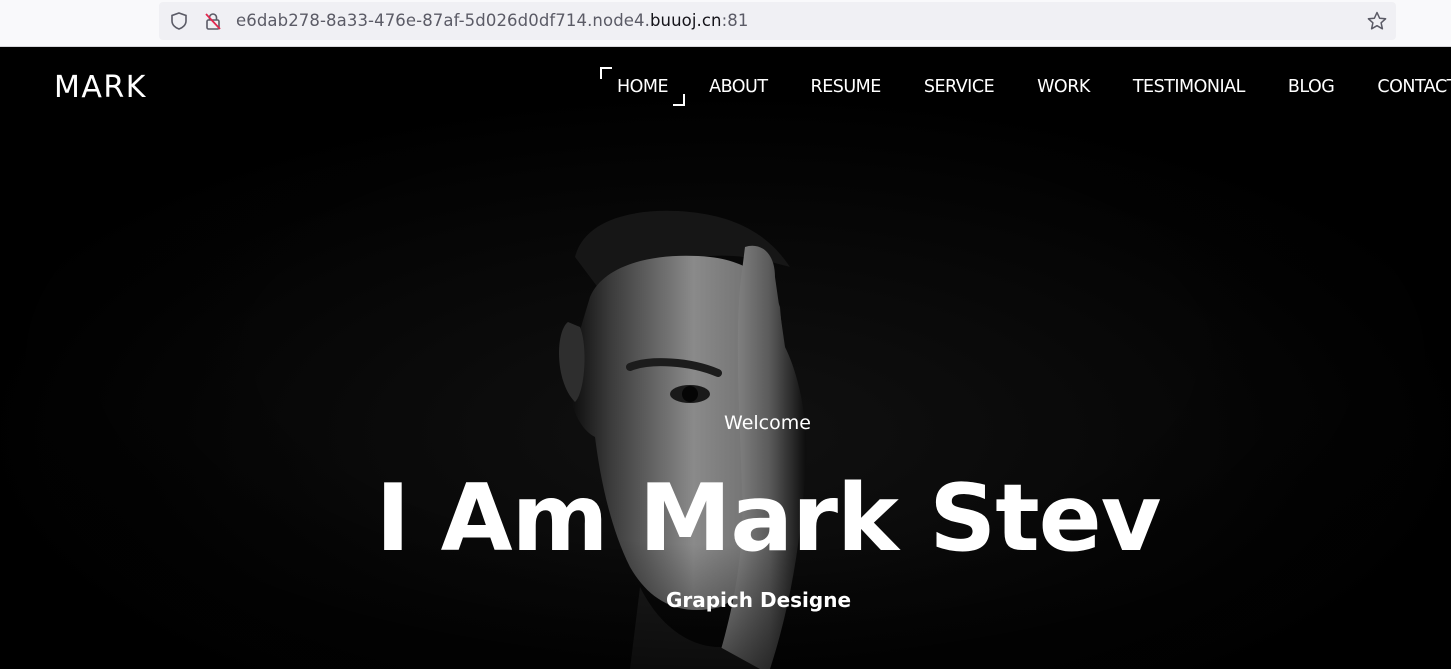 This screenshot has width=1451, height=669. What do you see at coordinates (959, 87) in the screenshot?
I see `nav-service: SERVICE` at bounding box center [959, 87].